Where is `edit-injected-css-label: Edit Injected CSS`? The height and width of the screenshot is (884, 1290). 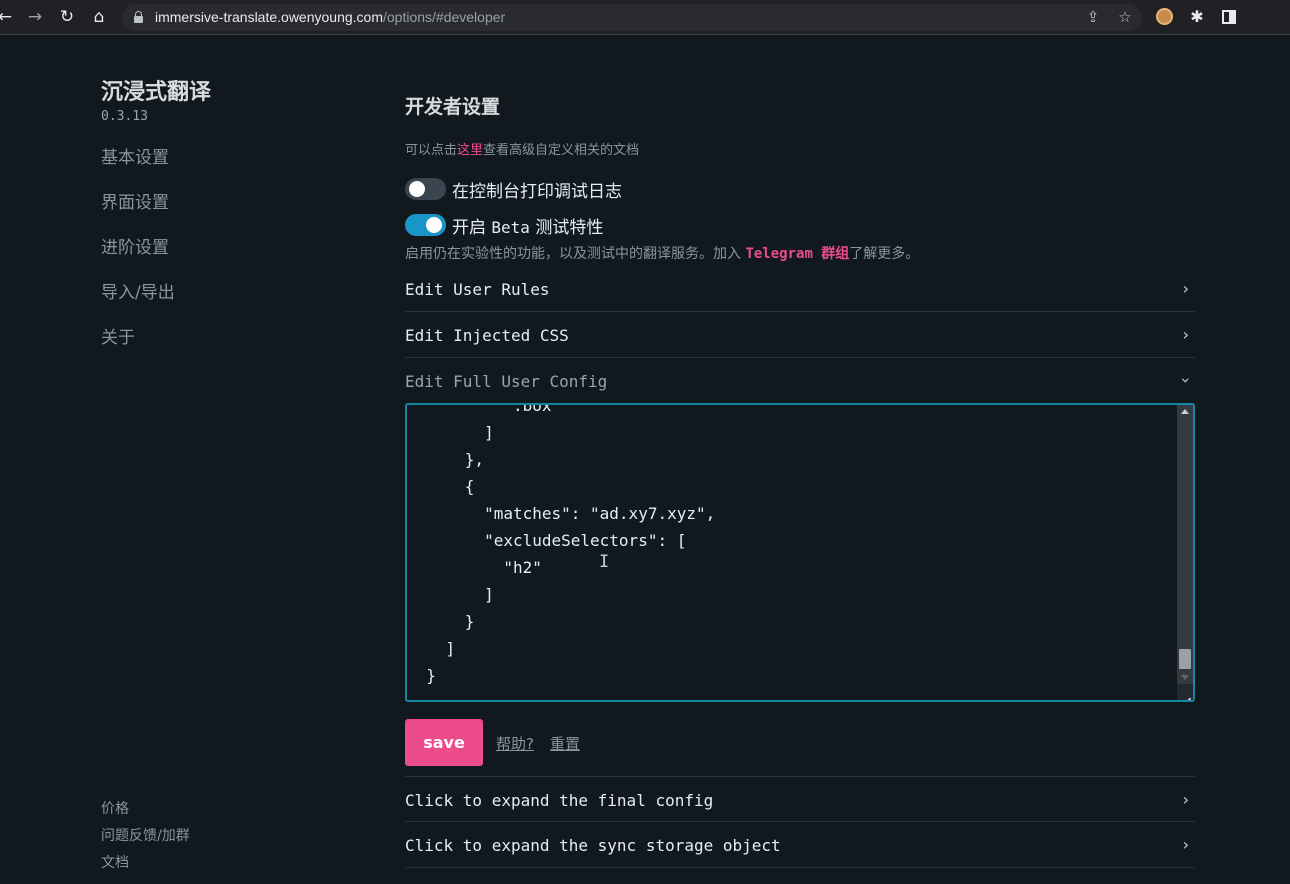 edit-injected-css-label: Edit Injected CSS is located at coordinates (487, 335).